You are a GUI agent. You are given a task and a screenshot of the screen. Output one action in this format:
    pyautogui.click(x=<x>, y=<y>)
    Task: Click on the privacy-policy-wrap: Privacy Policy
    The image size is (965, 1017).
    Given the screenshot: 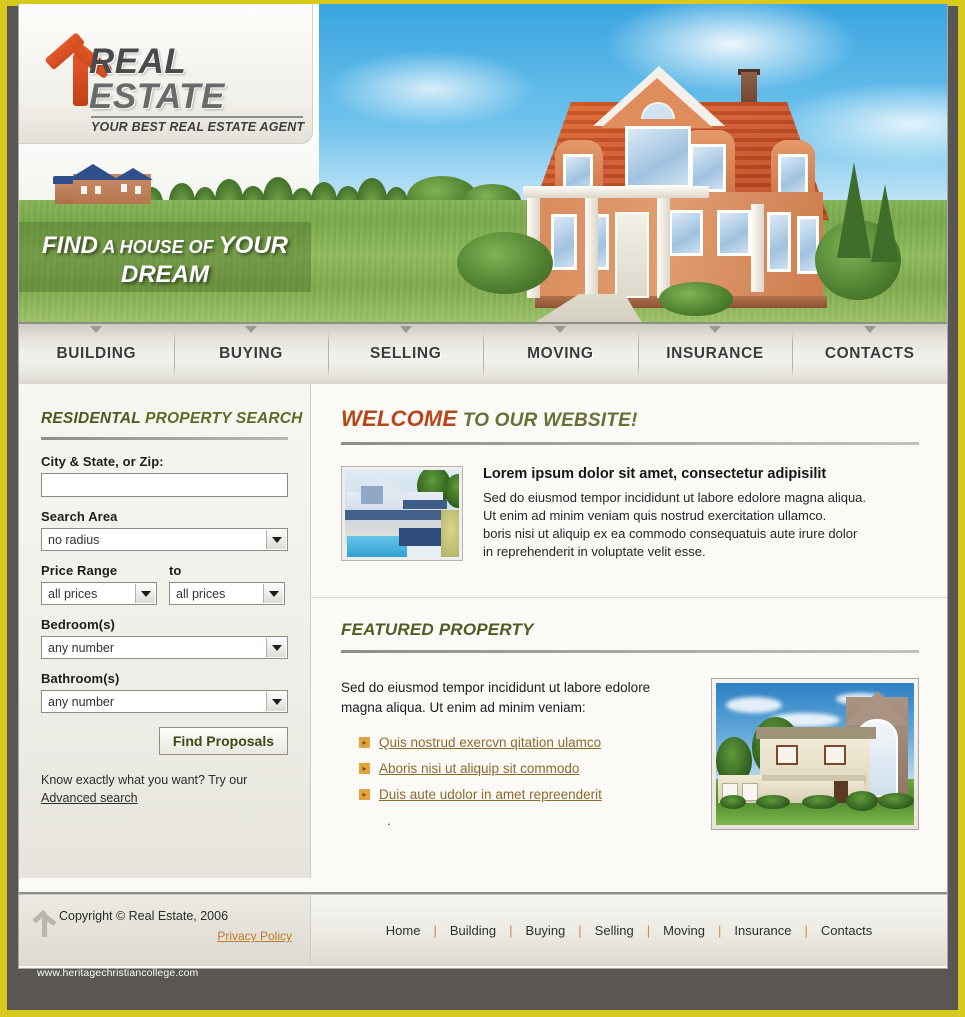 What is the action you would take?
    pyautogui.click(x=164, y=936)
    